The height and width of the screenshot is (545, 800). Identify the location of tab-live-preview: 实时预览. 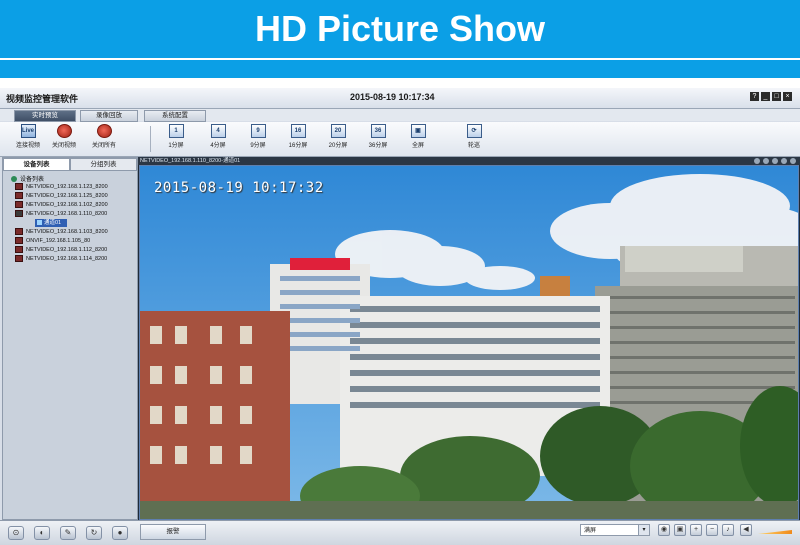
(45, 116).